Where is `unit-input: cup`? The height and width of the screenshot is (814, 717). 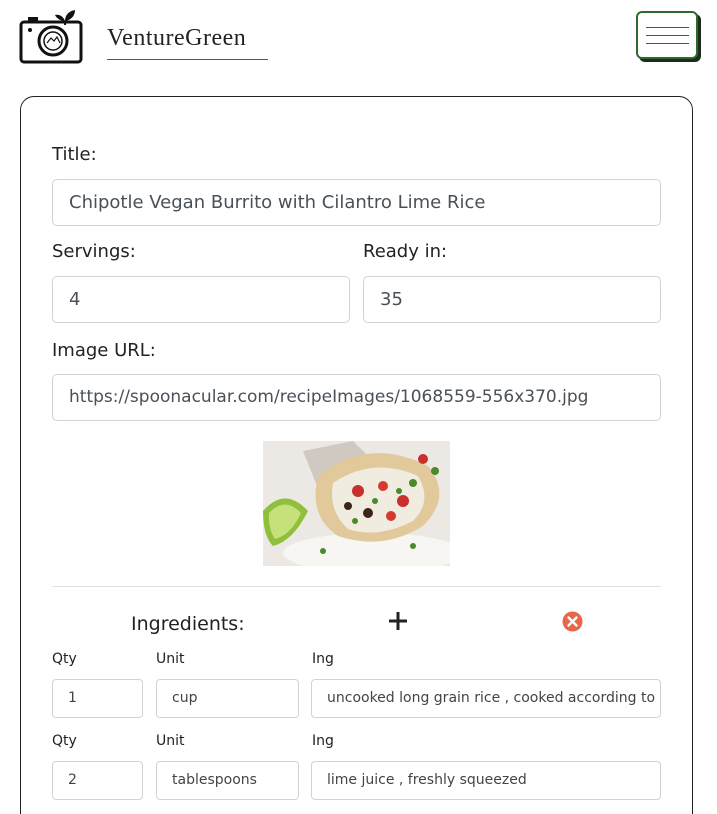
unit-input: cup is located at coordinates (227, 698).